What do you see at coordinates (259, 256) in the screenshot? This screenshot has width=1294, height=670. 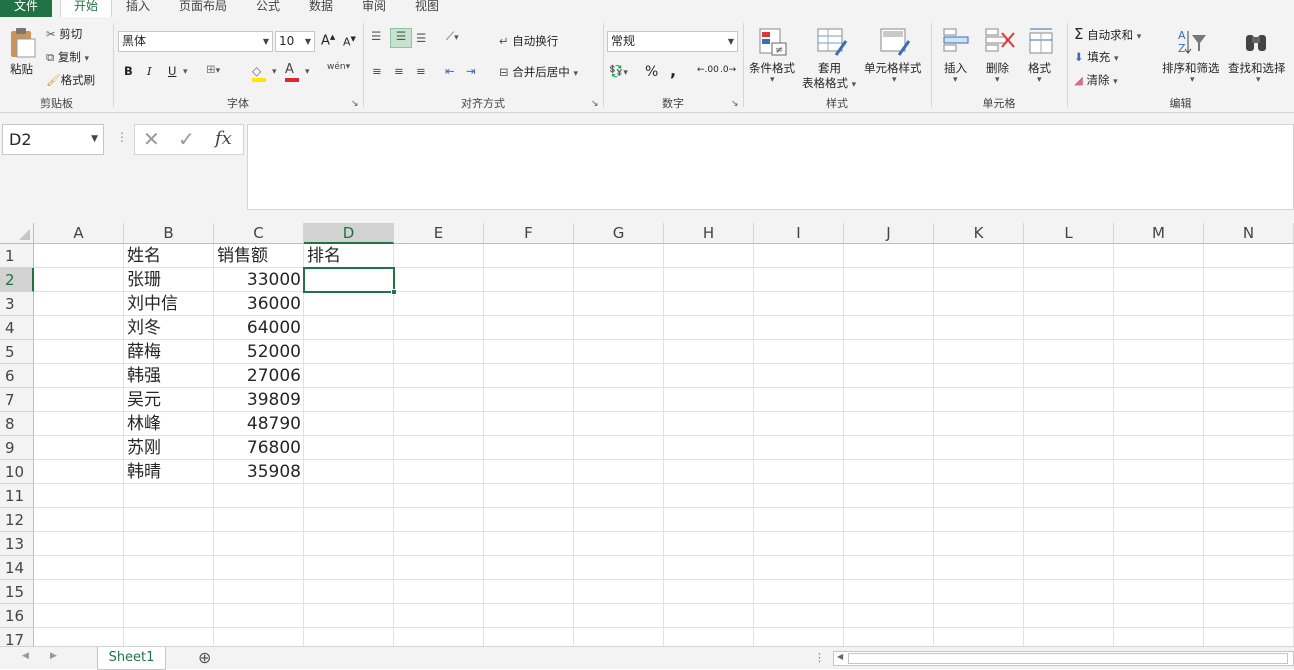 I see `cell-c1: 销售额` at bounding box center [259, 256].